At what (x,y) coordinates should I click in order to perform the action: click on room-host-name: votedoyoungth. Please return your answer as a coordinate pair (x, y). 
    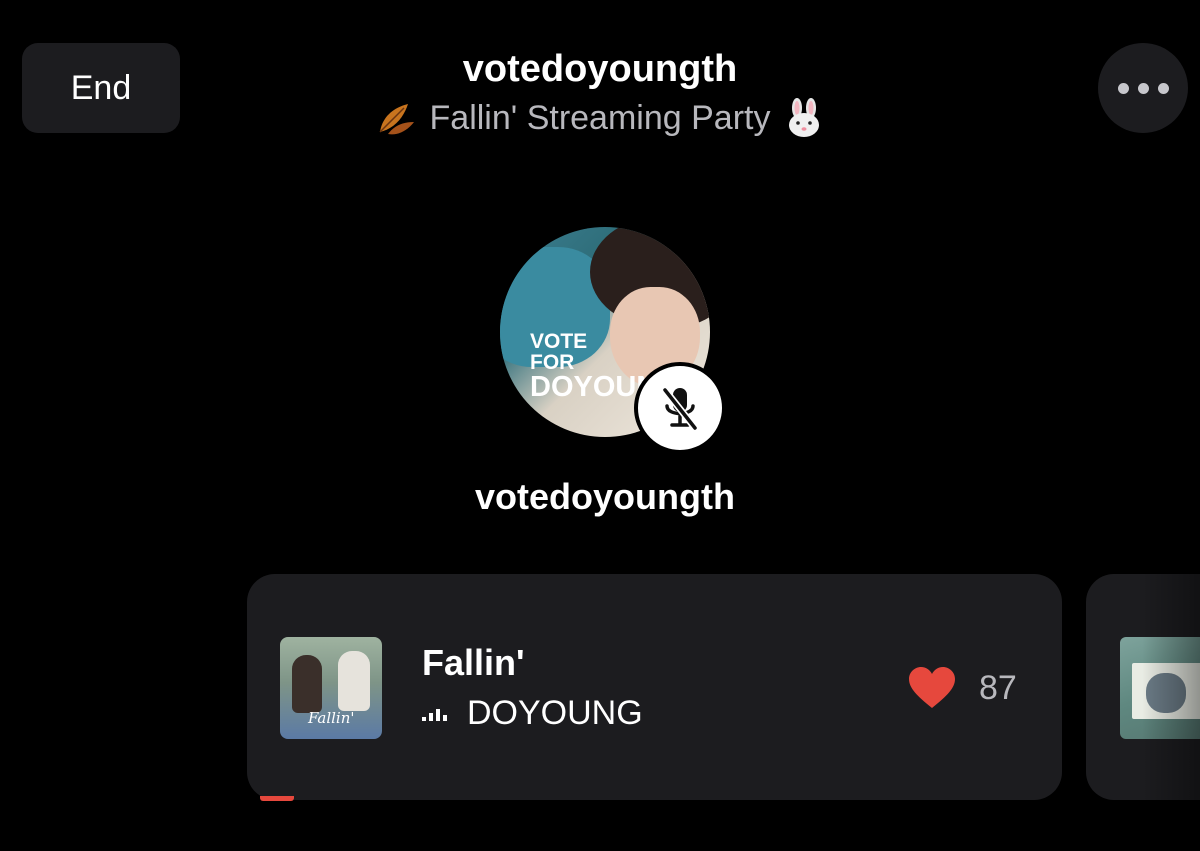
    Looking at the image, I should click on (600, 69).